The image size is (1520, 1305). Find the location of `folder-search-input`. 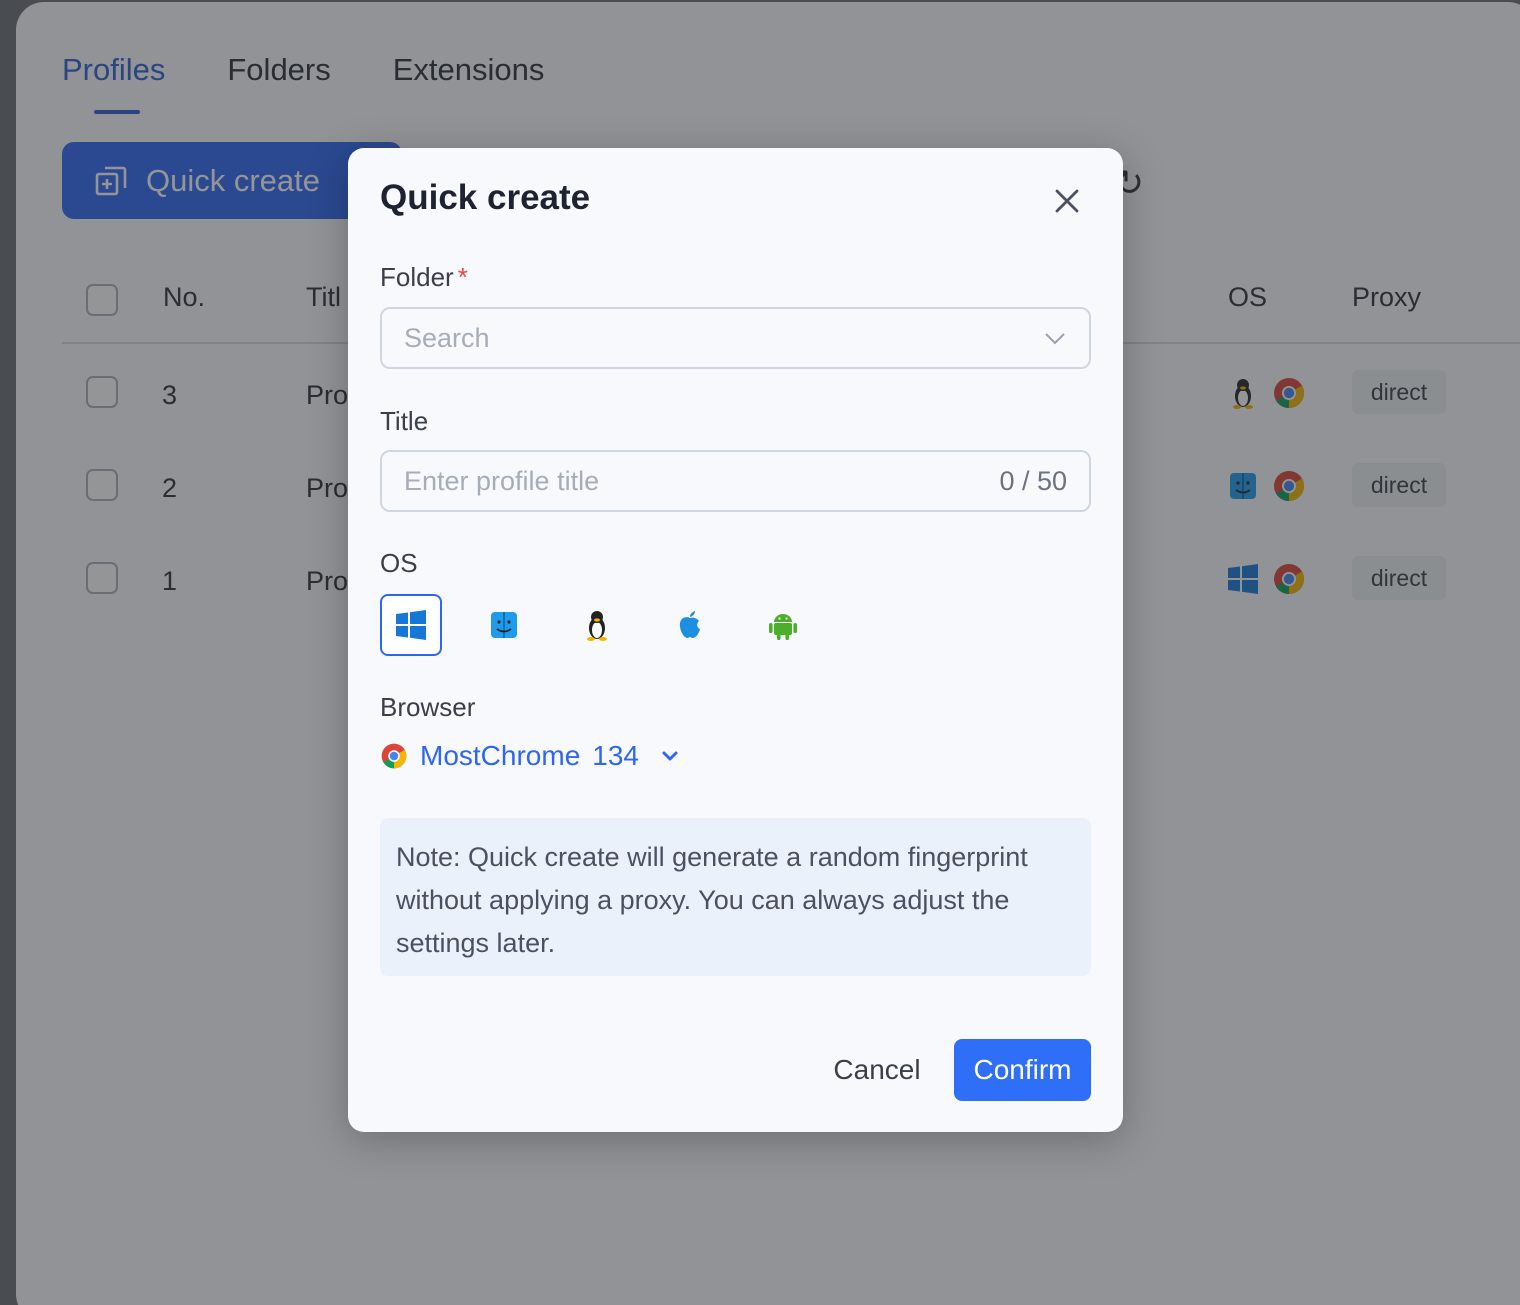

folder-search-input is located at coordinates (723, 338).